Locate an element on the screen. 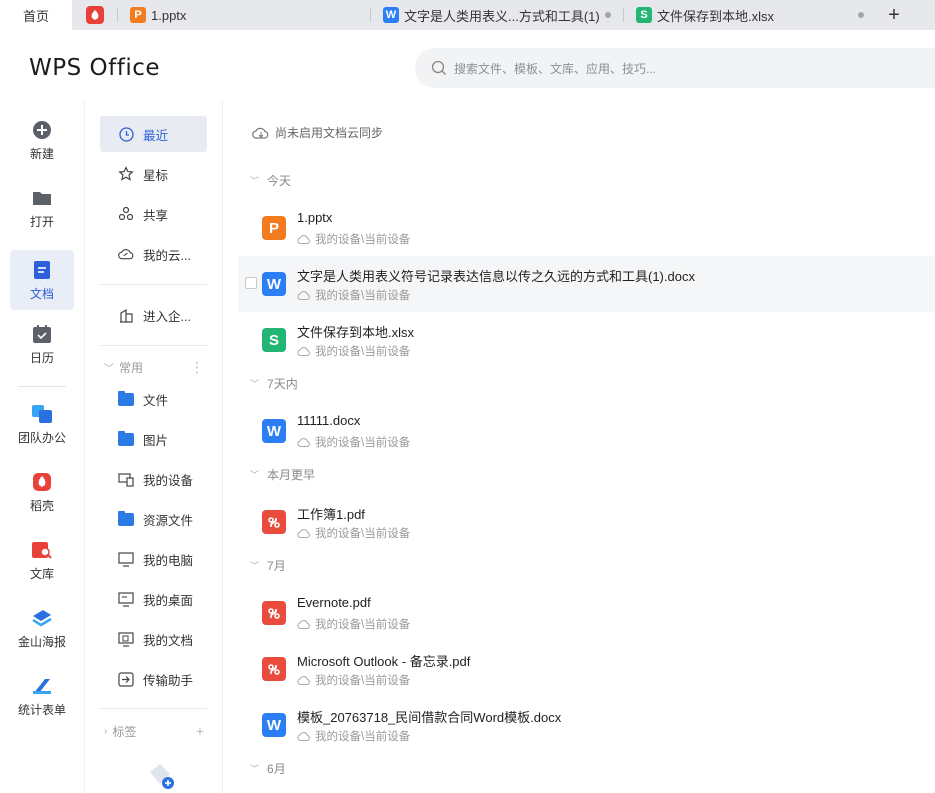 The height and width of the screenshot is (793, 935). file-name: 模板_20763718_民间借款合同Word模板.docx is located at coordinates (429, 717).